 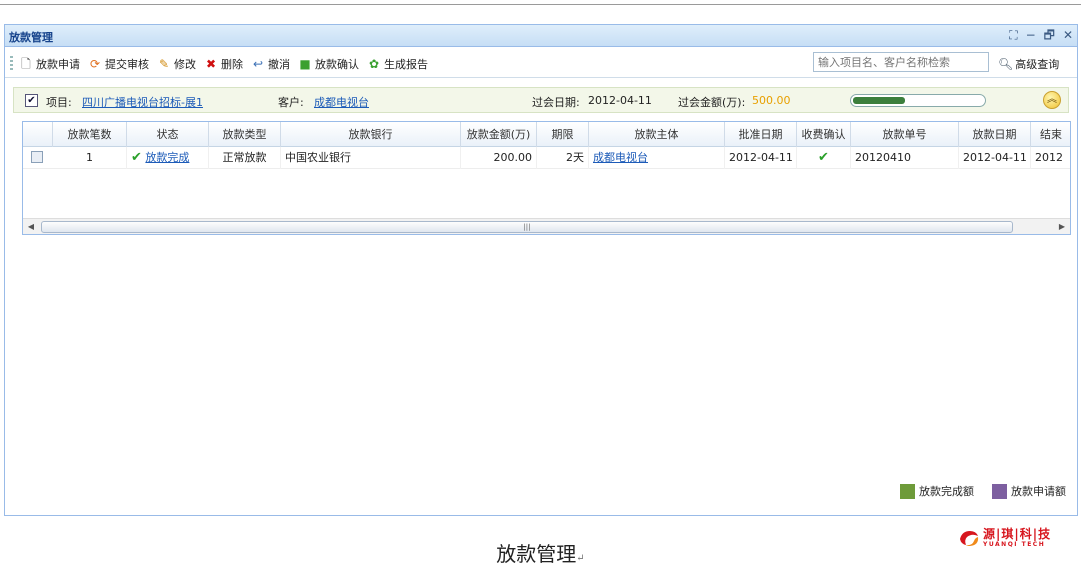 I want to click on legend-swatch-completed, so click(x=907, y=491).